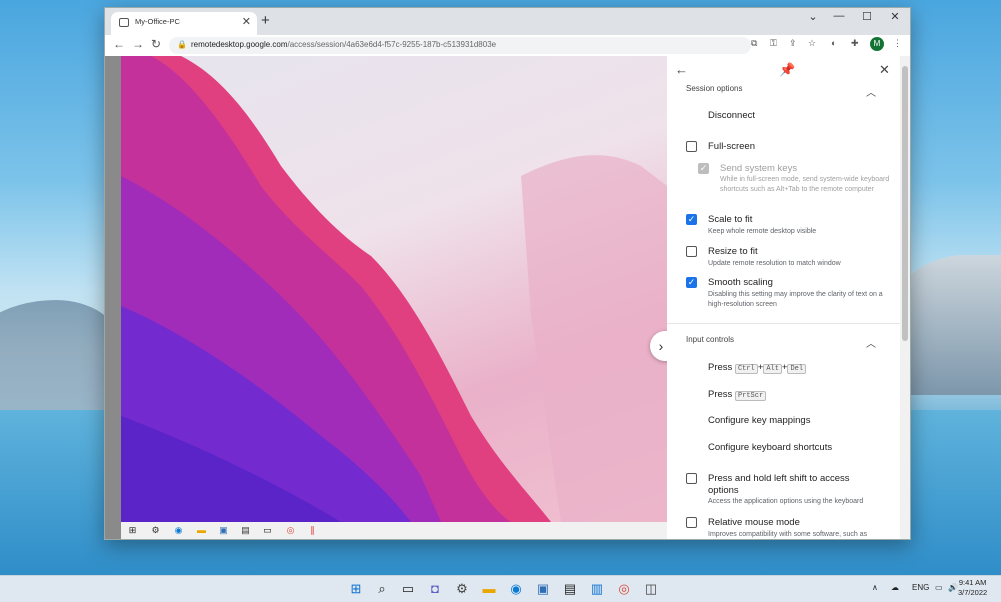 Image resolution: width=1001 pixels, height=602 pixels. I want to click on remote-edge-icon: ◉, so click(178, 530).